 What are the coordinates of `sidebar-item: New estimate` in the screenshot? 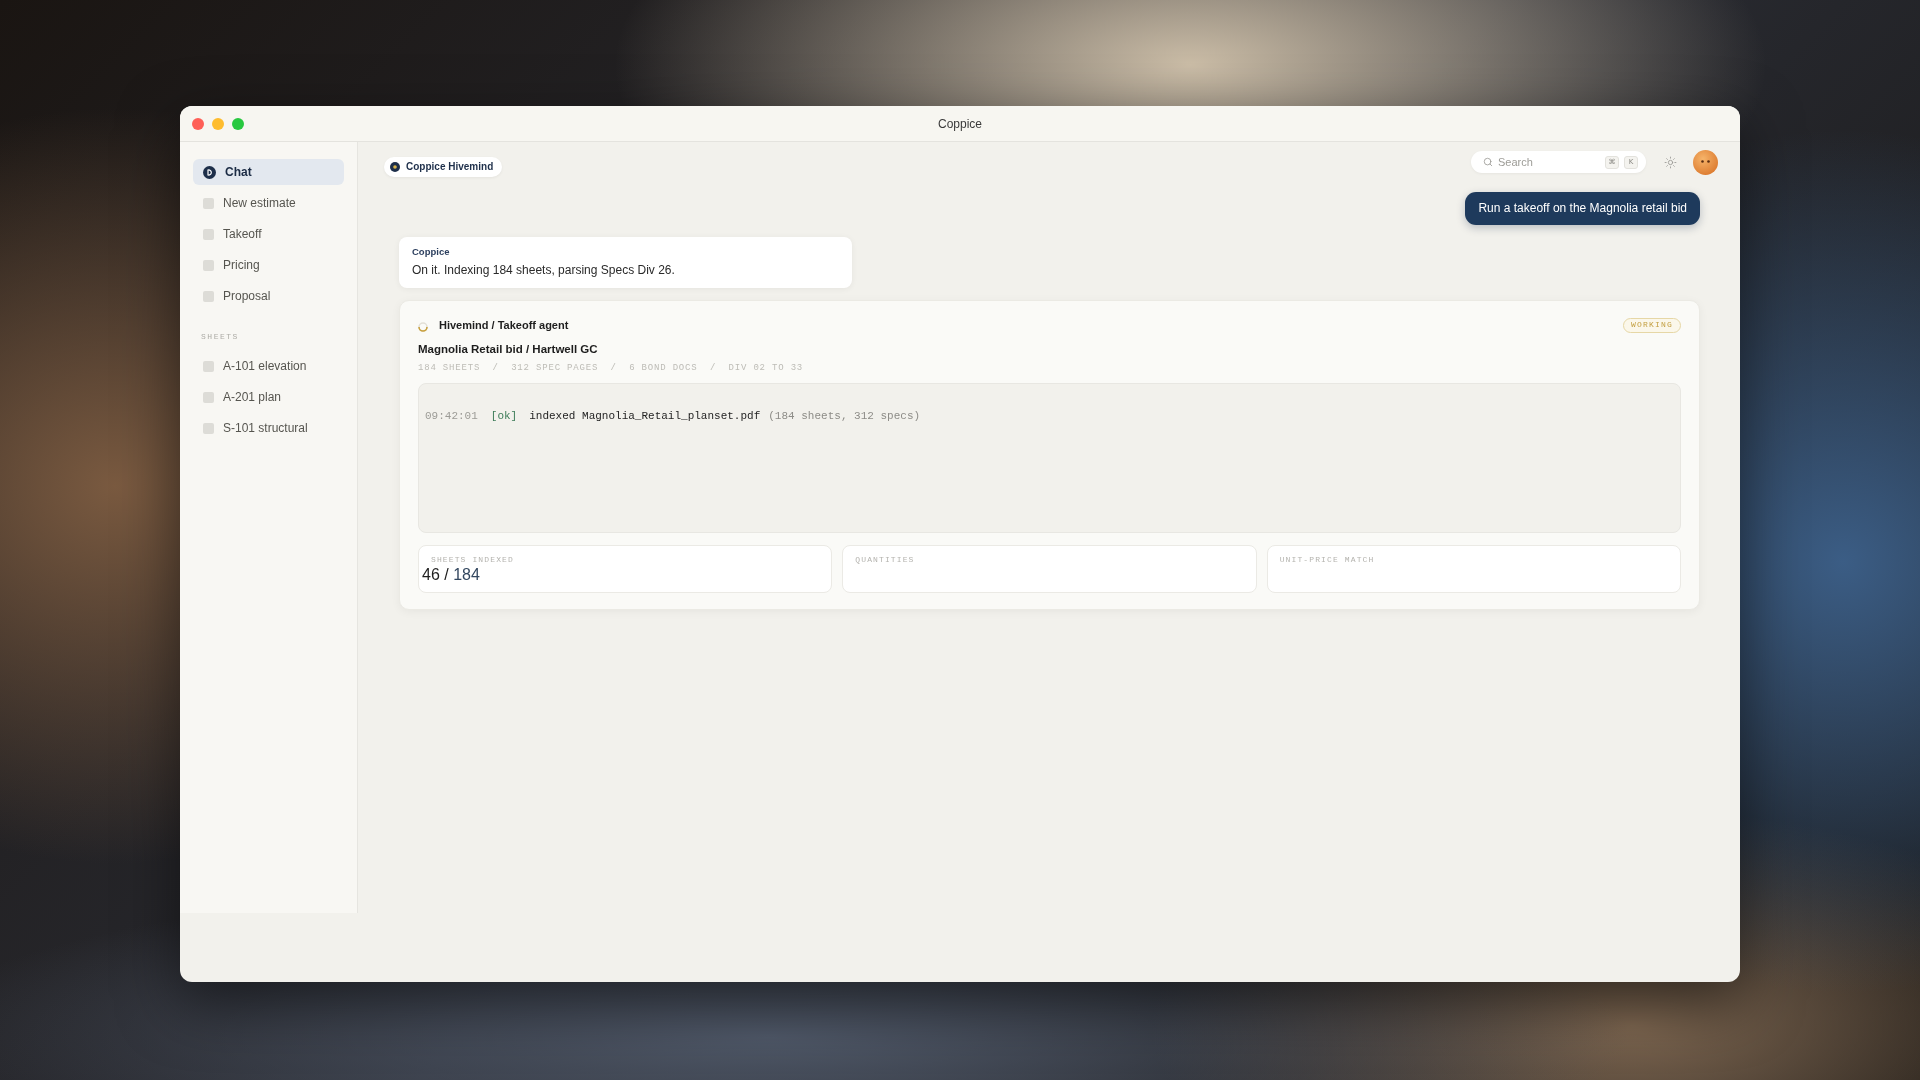 It's located at (268, 203).